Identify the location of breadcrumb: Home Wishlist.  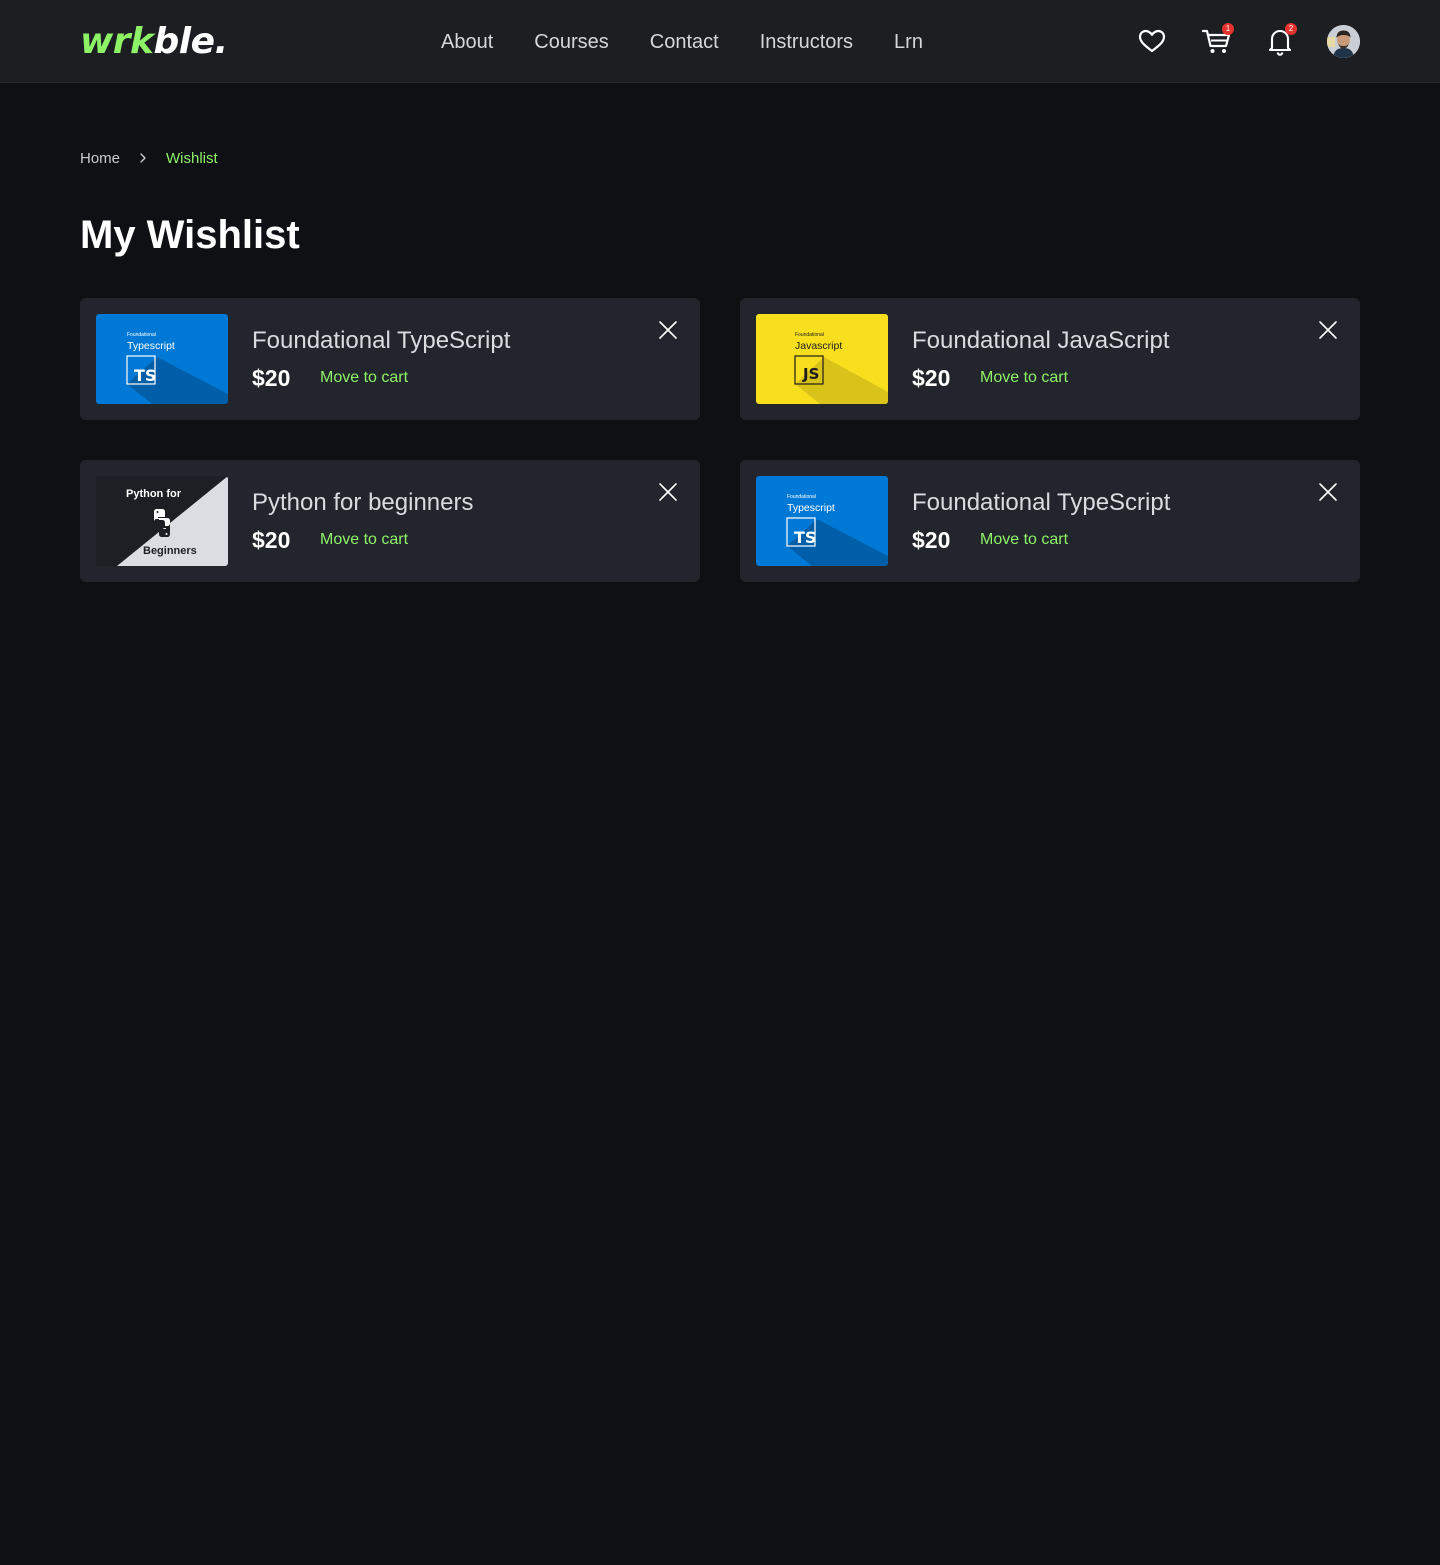
(149, 158).